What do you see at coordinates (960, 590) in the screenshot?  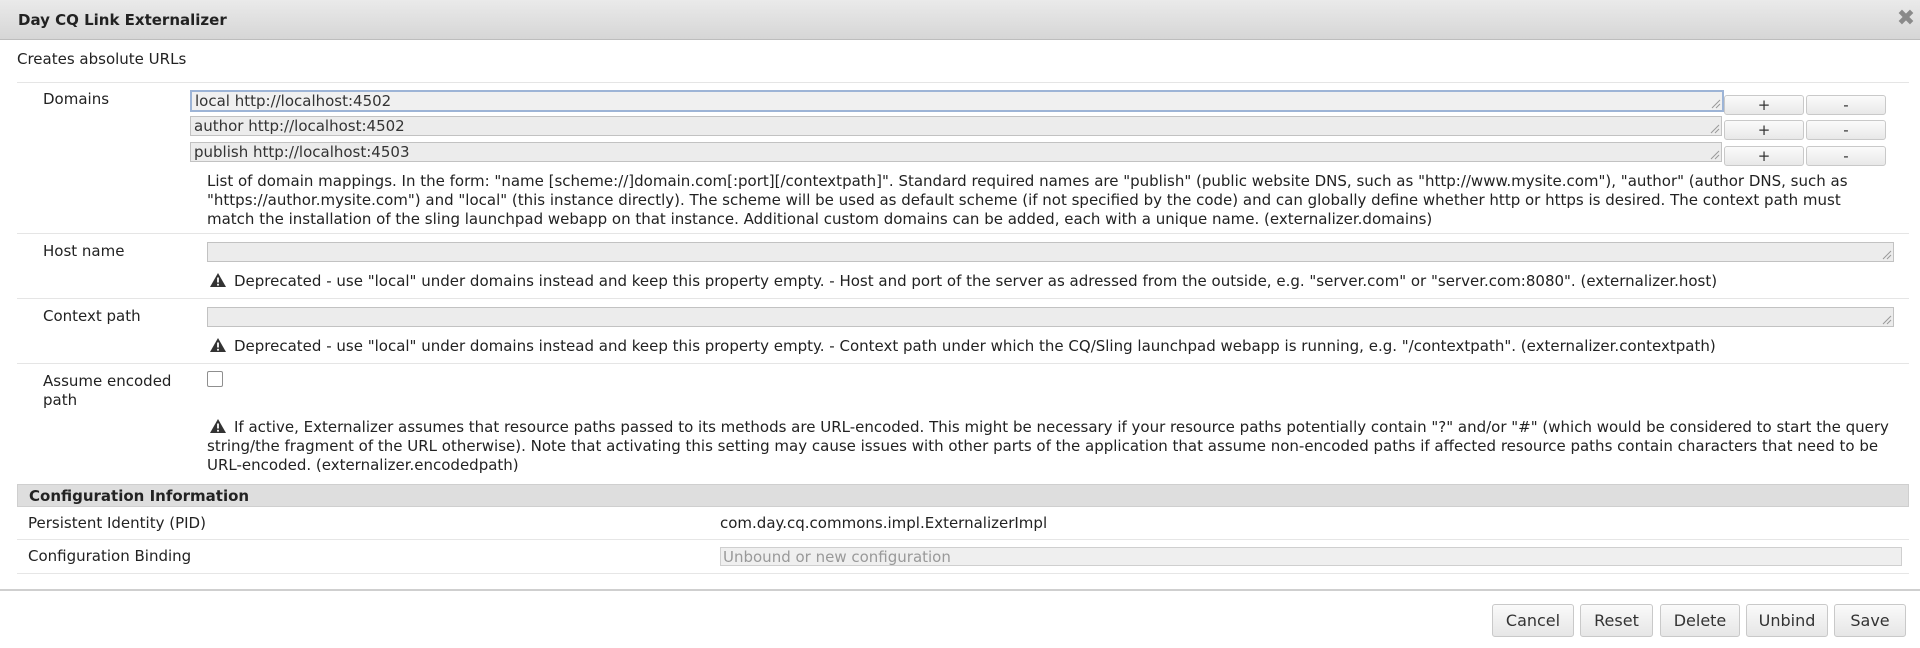 I see `footer-divider` at bounding box center [960, 590].